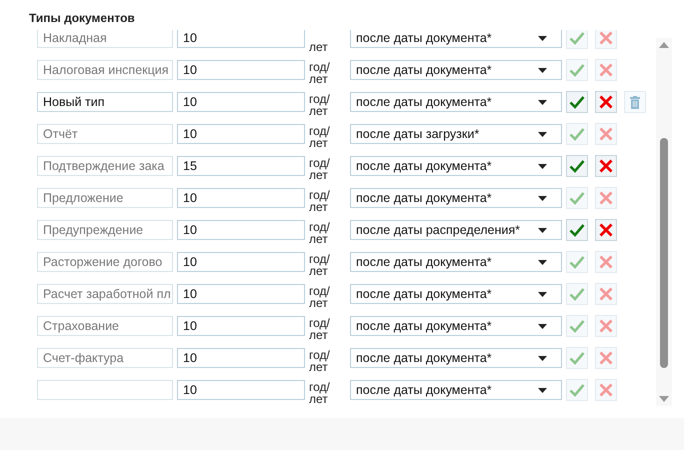 The image size is (684, 450). I want to click on years-field: 15, so click(241, 166).